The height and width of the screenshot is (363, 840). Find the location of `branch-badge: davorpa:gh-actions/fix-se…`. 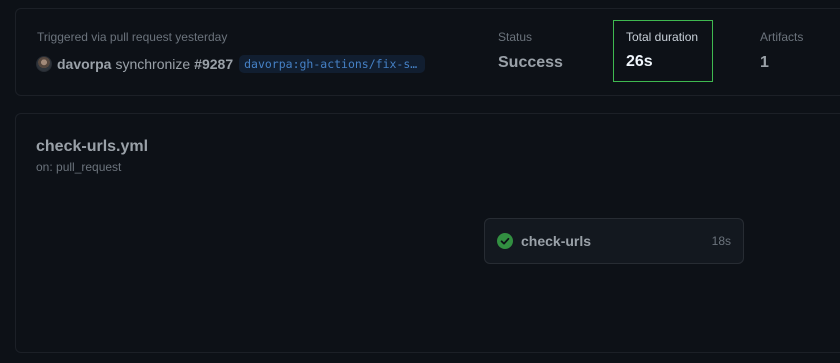

branch-badge: davorpa:gh-actions/fix-se… is located at coordinates (332, 64).